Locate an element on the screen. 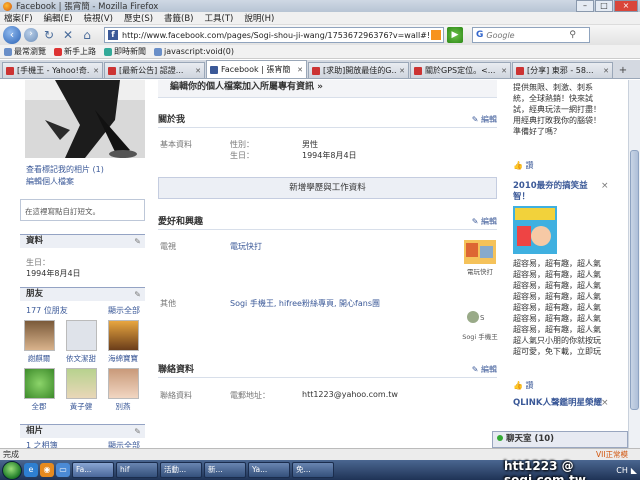 The image size is (640, 480). friend-tile: 黃子健 is located at coordinates (81, 390).